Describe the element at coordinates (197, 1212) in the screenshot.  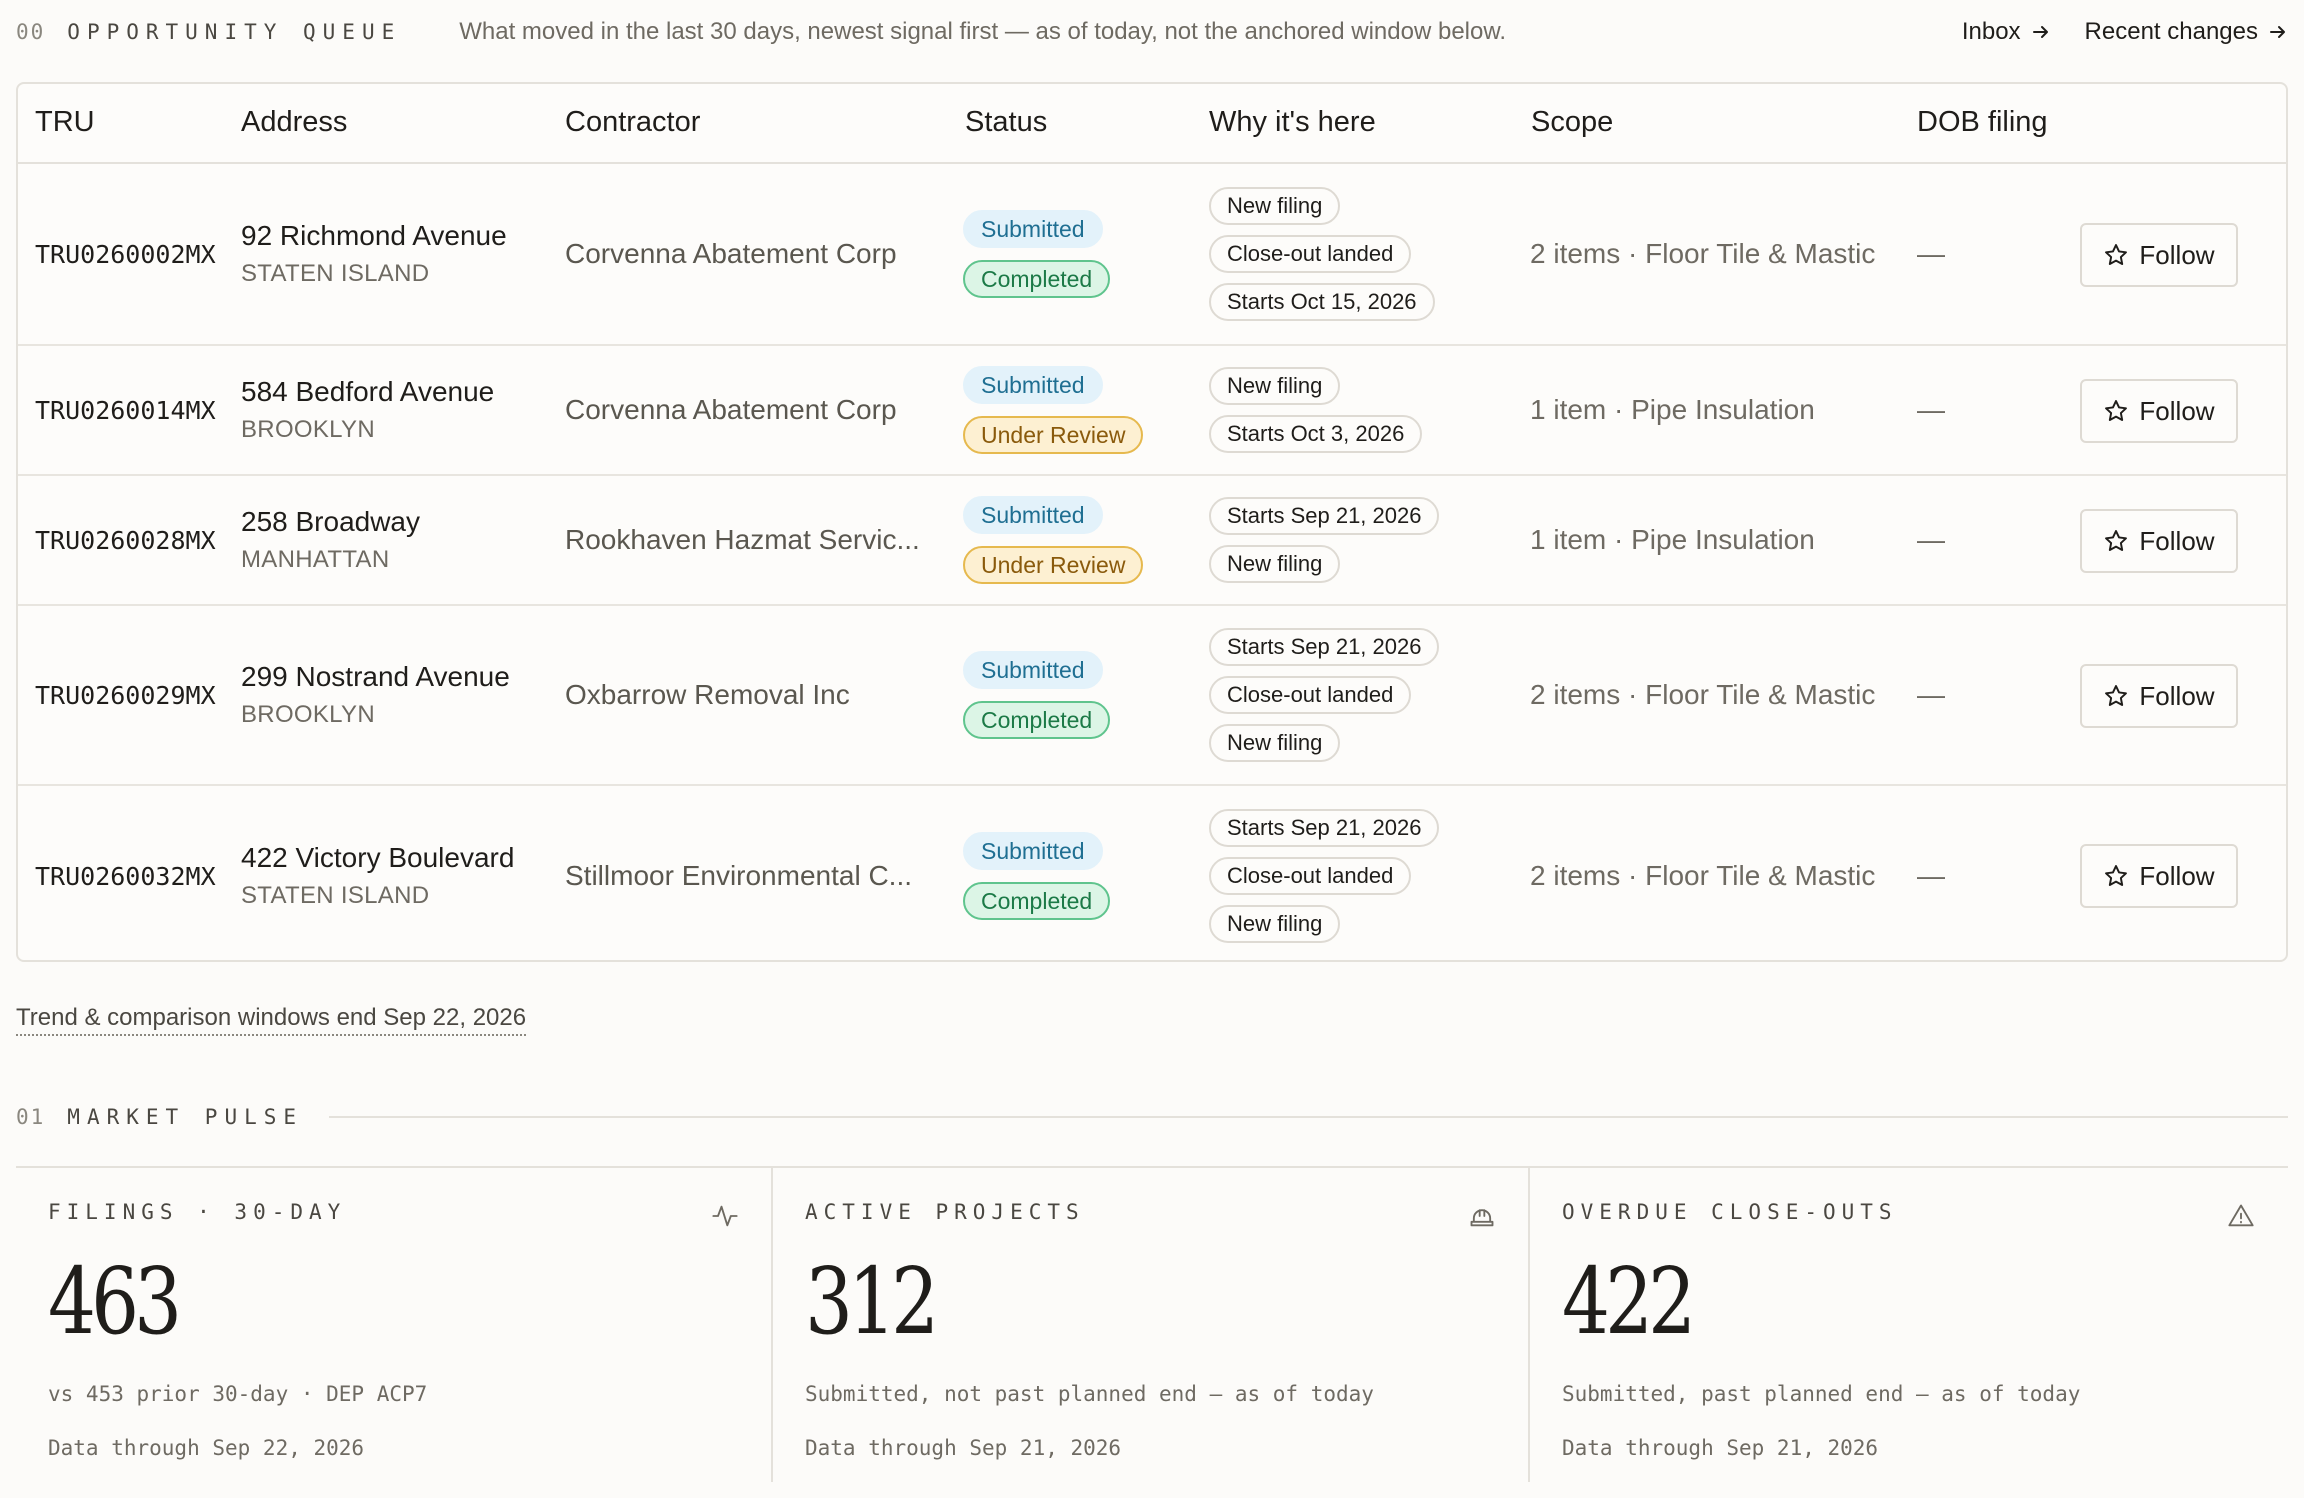
I see `stat-label: FILINGS · 30-DAY` at that location.